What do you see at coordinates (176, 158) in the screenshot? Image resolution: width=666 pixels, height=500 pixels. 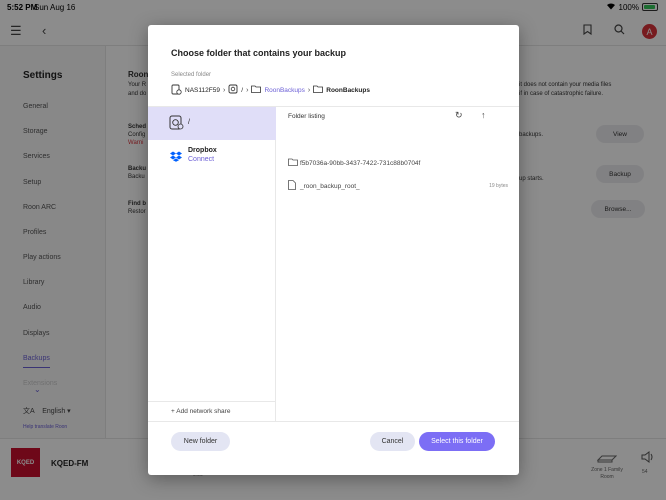 I see `dropbox-icon` at bounding box center [176, 158].